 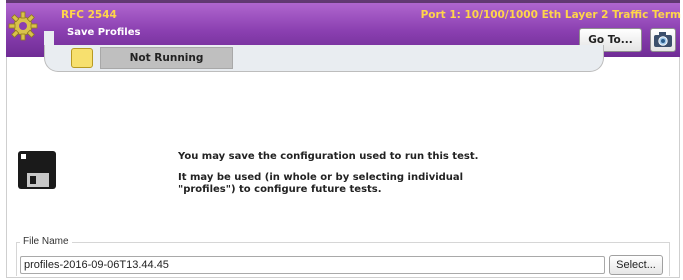 I want to click on test-status: Not Running, so click(x=166, y=58).